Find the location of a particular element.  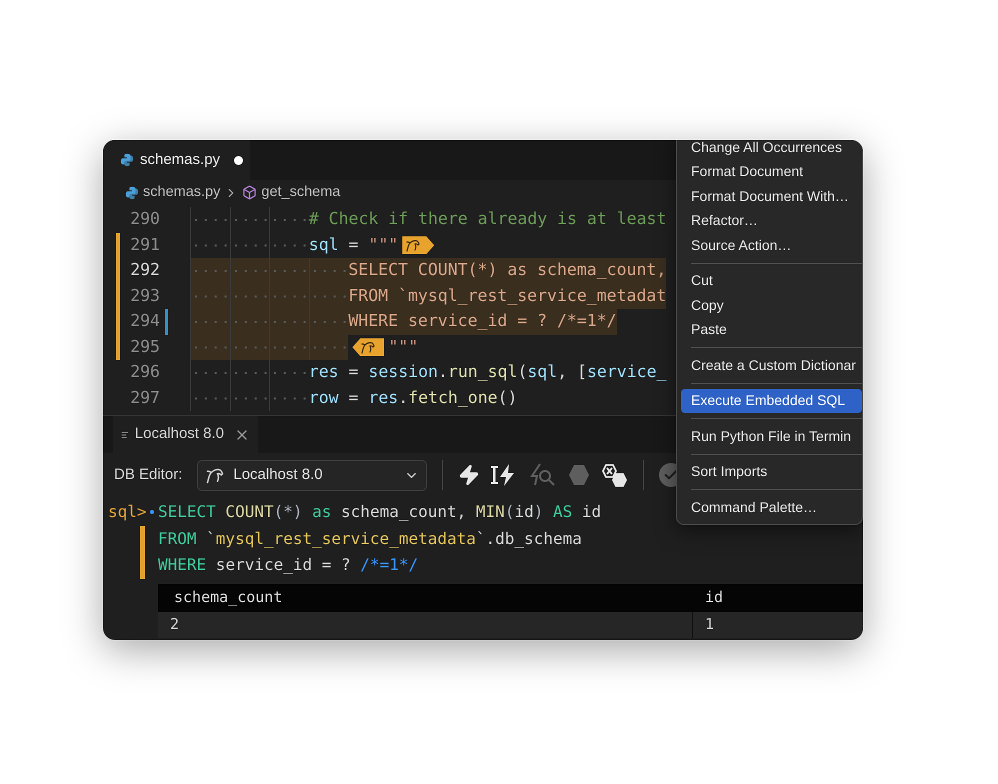

line-number: 296 is located at coordinates (144, 372).